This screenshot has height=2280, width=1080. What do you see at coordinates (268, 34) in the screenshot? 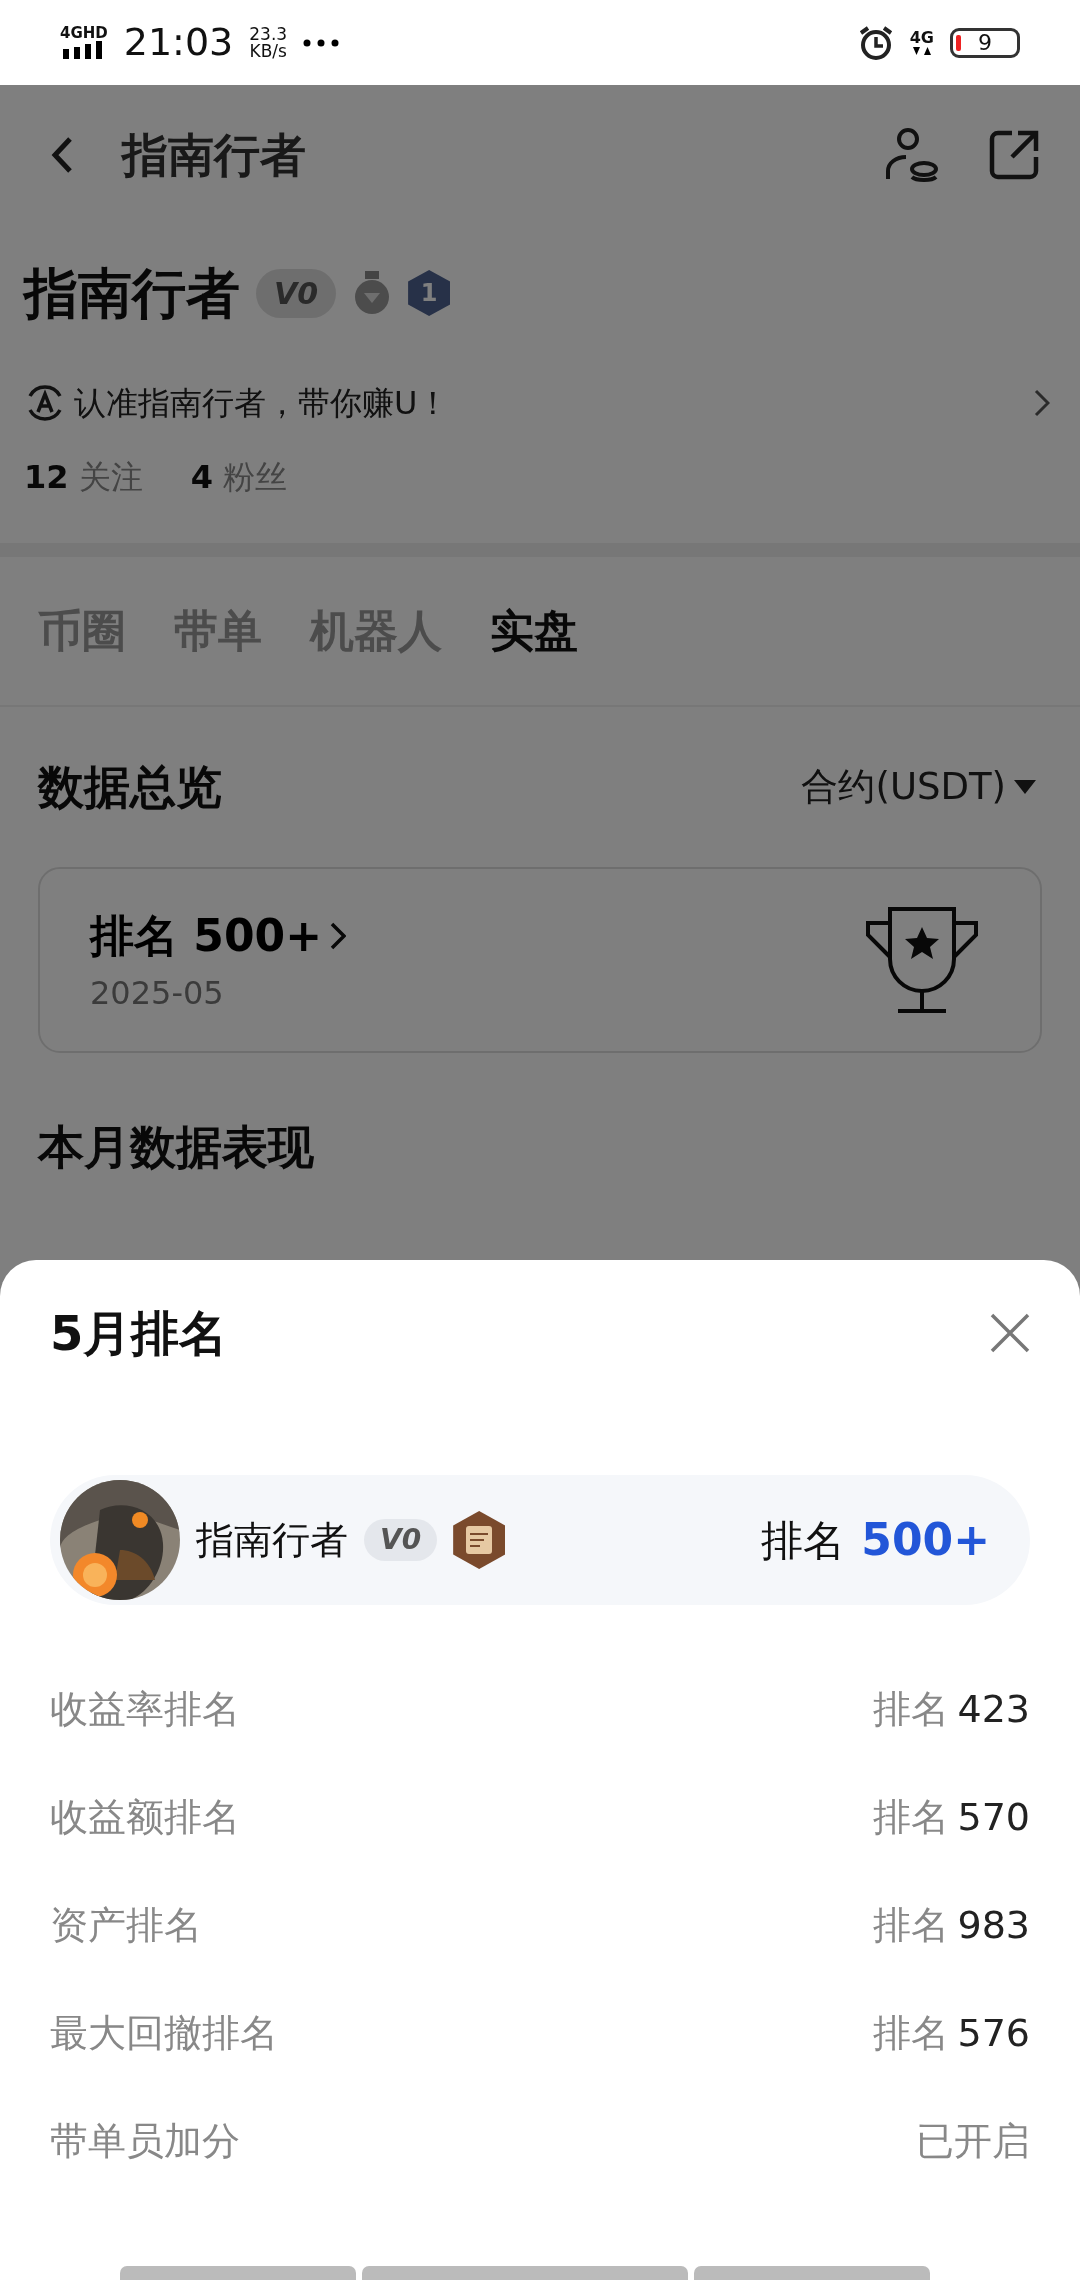
I see `network-speed: 23.3` at bounding box center [268, 34].